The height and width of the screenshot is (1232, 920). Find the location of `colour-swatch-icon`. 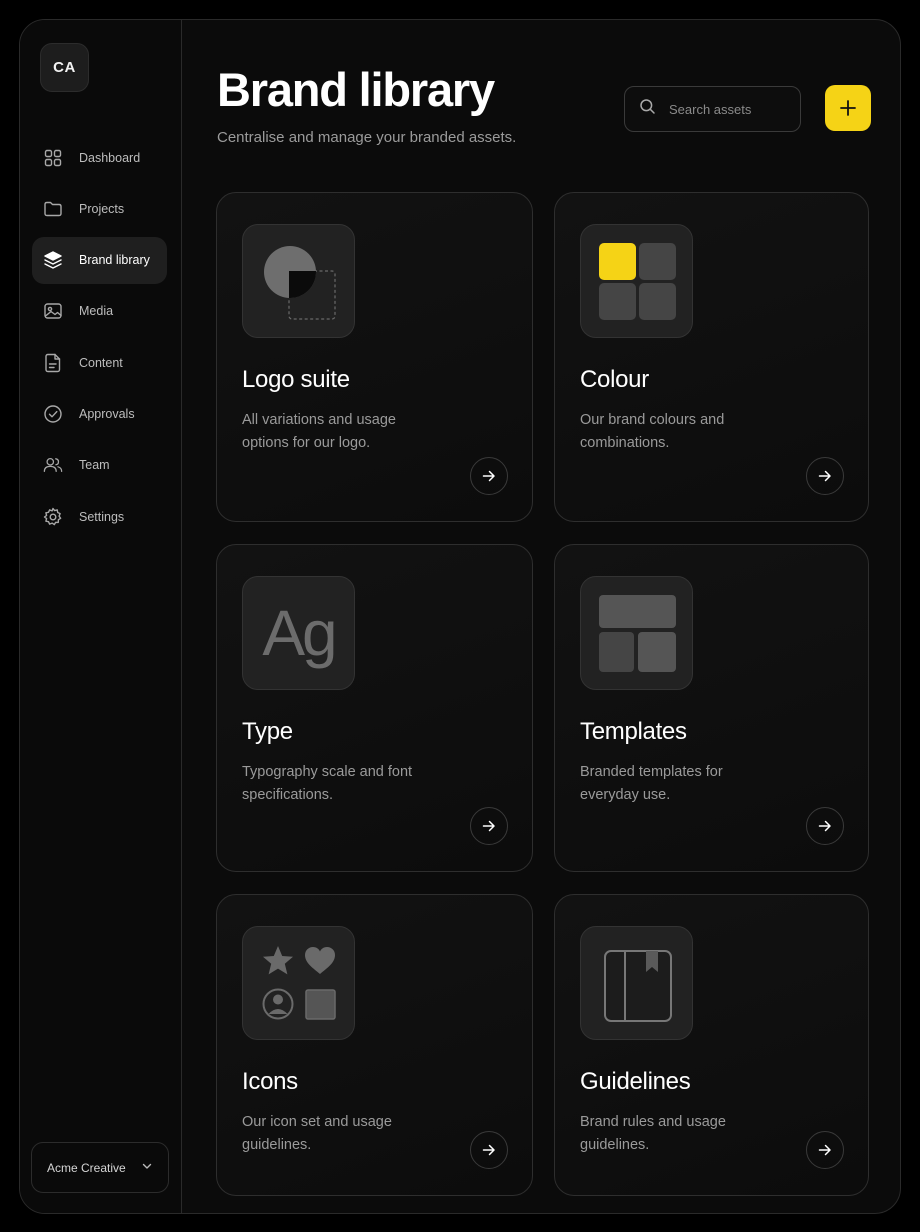

colour-swatch-icon is located at coordinates (636, 281).